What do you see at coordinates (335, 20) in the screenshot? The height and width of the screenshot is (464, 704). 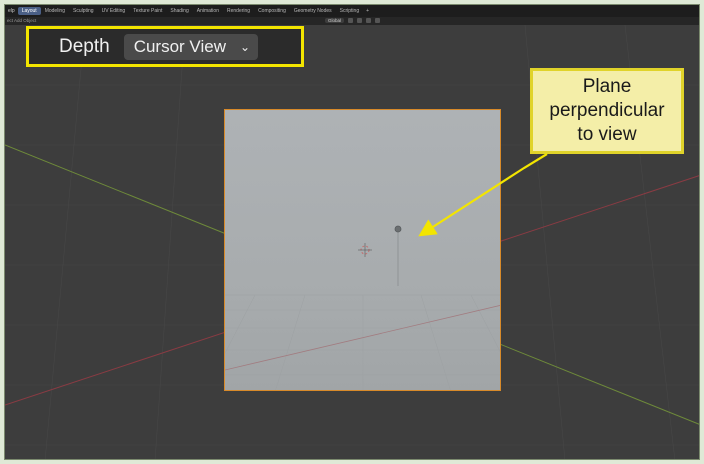 I see `transform-orientation-dropdown: Global` at bounding box center [335, 20].